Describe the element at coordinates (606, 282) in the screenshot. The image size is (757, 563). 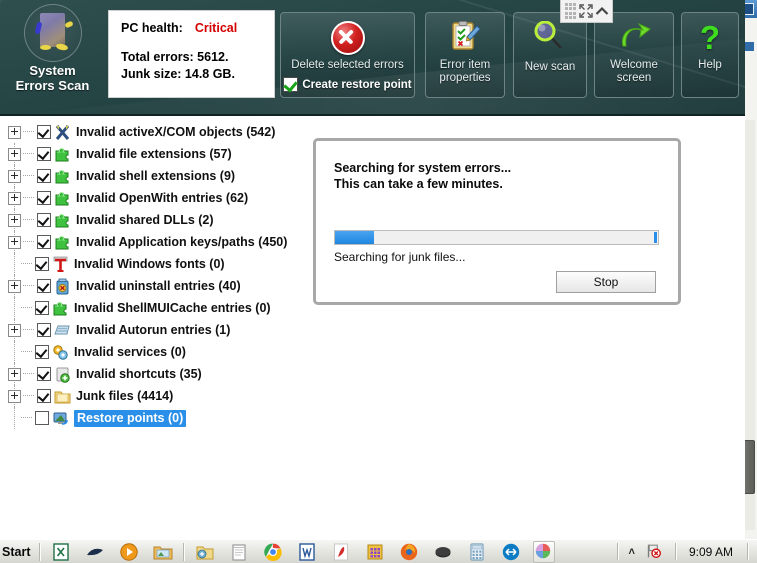
I see `stop-button: Stop` at that location.